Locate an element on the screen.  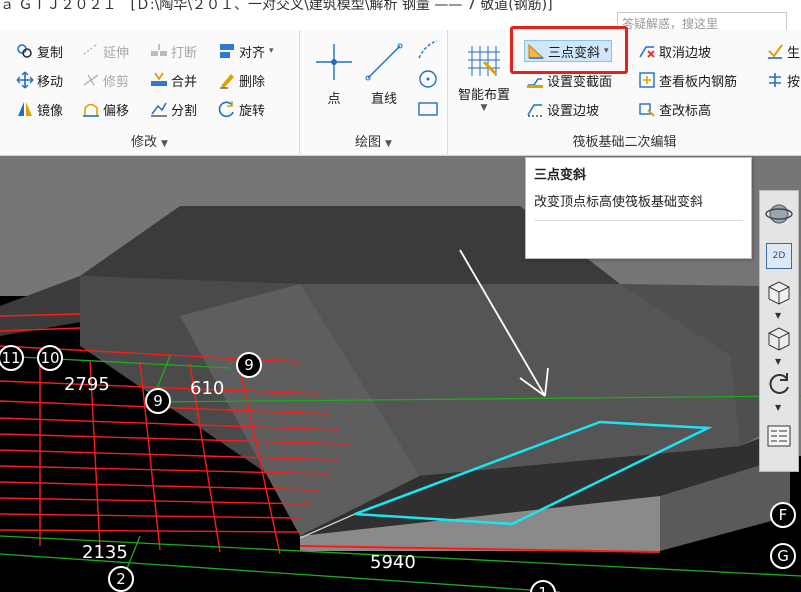
arc-icon is located at coordinates (428, 52).